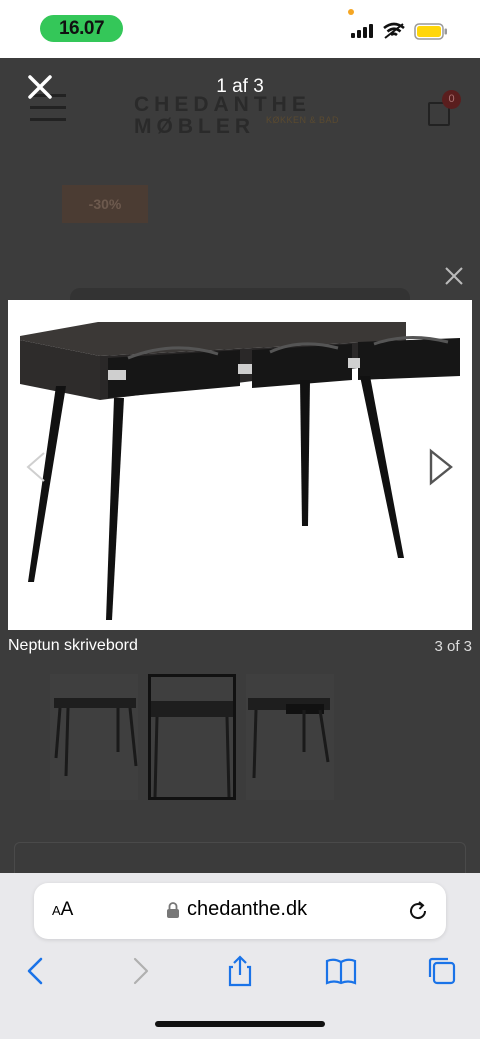 This screenshot has width=480, height=1039. What do you see at coordinates (351, 12) in the screenshot?
I see `camera-indicator-icon` at bounding box center [351, 12].